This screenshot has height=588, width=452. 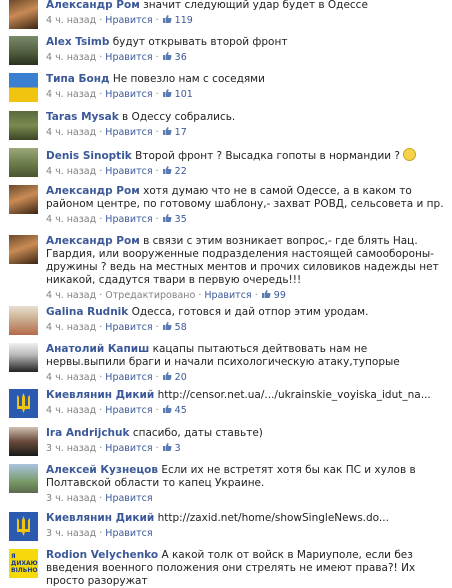 What do you see at coordinates (87, 433) in the screenshot?
I see `comment-author: Ira Andrijchuk` at bounding box center [87, 433].